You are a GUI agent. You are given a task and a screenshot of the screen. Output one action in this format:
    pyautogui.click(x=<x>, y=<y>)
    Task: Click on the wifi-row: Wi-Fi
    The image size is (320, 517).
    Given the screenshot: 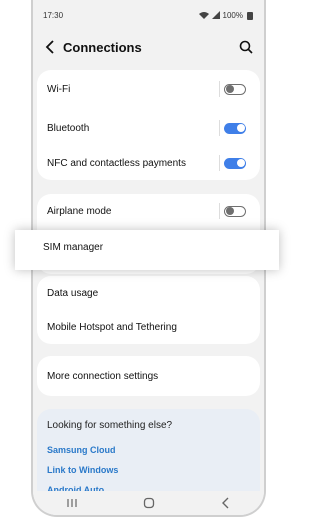 What is the action you would take?
    pyautogui.click(x=148, y=89)
    